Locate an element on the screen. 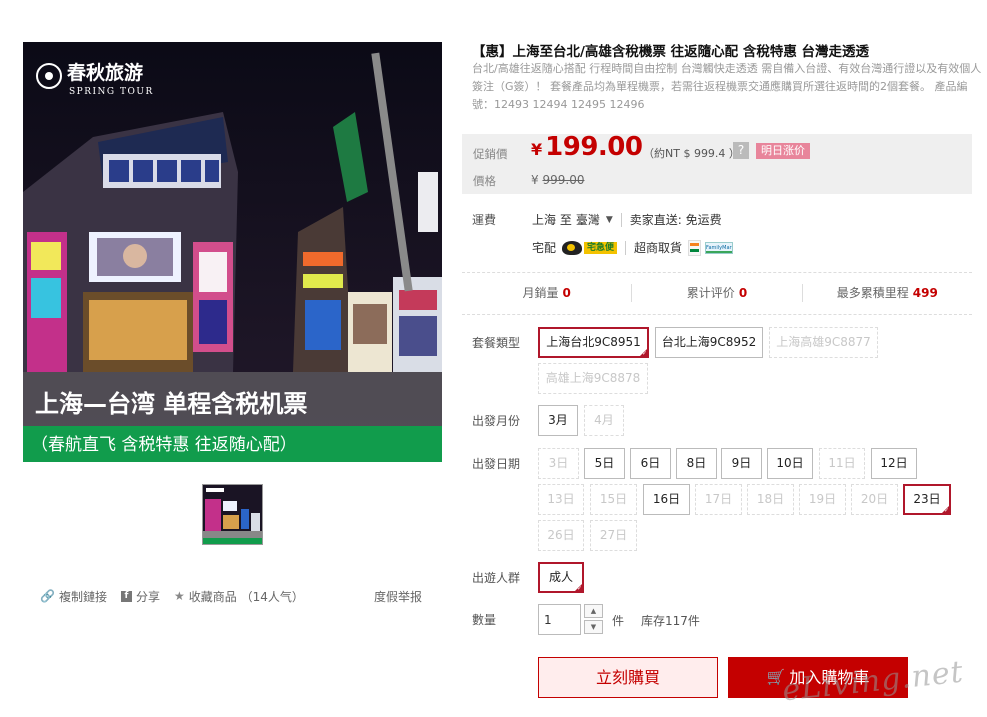 This screenshot has height=717, width=987. quantity-input is located at coordinates (559, 619).